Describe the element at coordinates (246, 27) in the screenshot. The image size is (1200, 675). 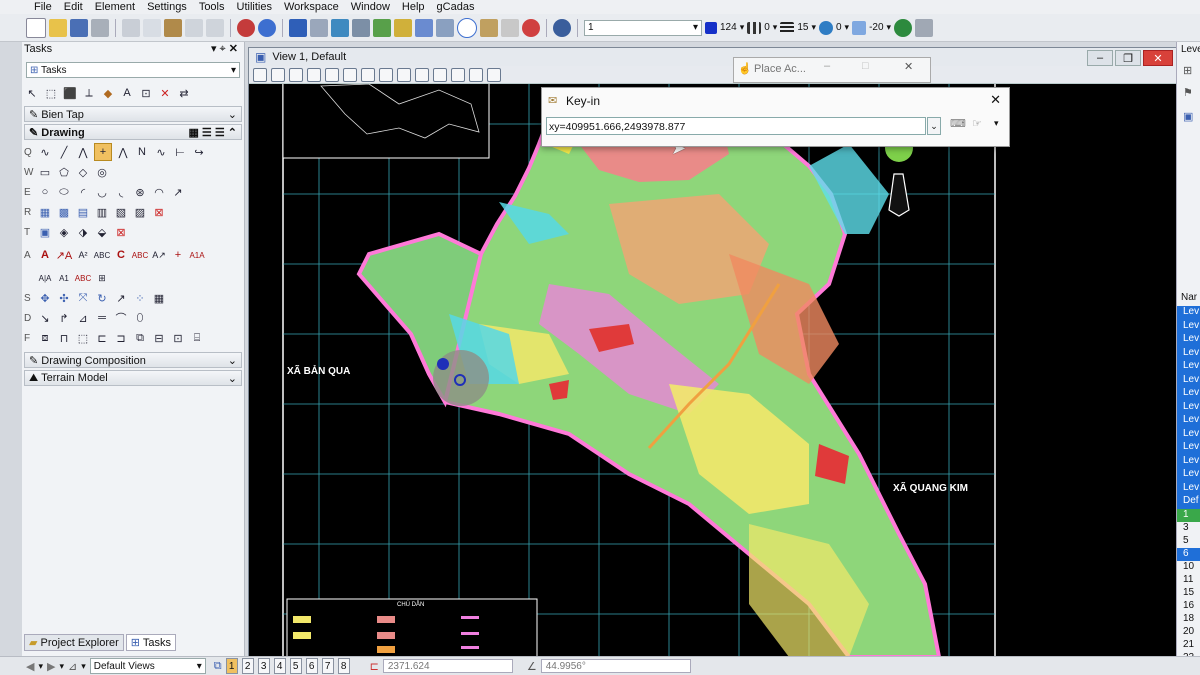
I see `globe-icon` at that location.